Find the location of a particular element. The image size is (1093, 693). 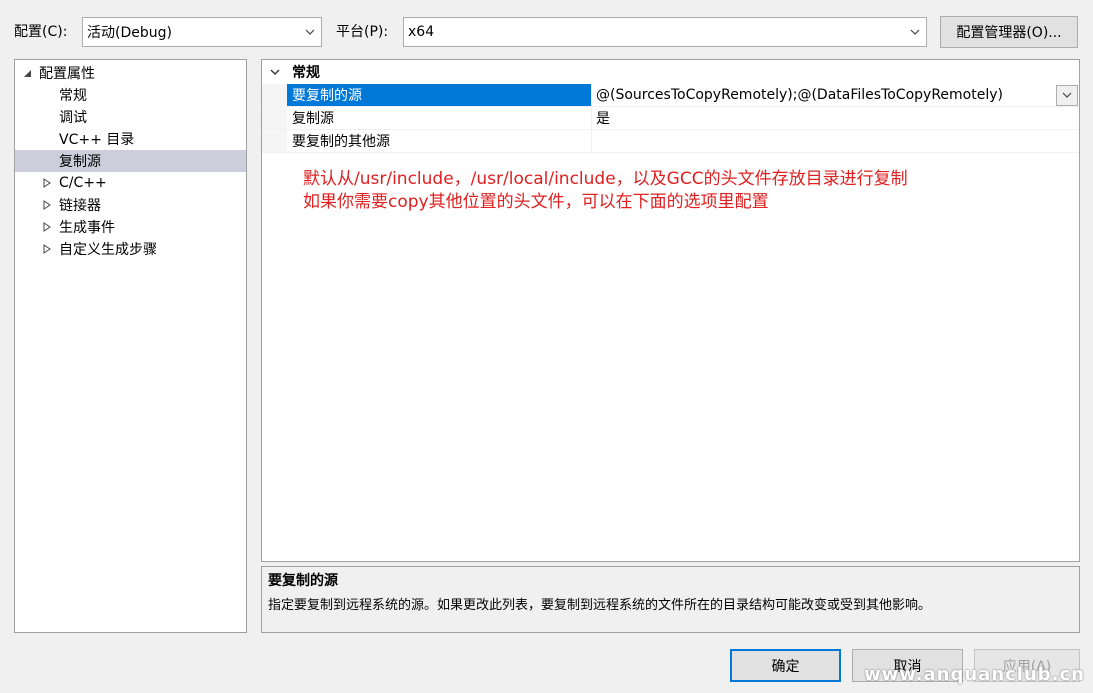

tree-item-vc-directories: VC++ 目录 is located at coordinates (130, 139).